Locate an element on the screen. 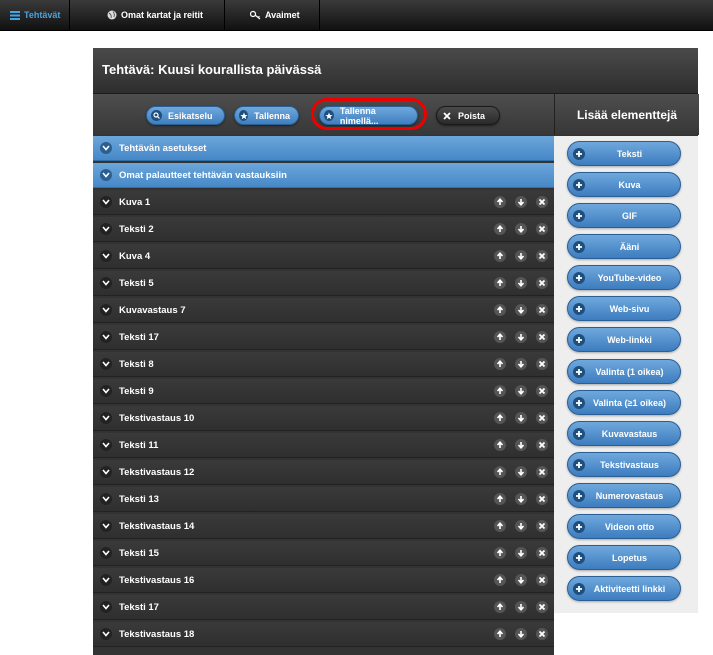  element-row: Teksti 5 is located at coordinates (323, 283).